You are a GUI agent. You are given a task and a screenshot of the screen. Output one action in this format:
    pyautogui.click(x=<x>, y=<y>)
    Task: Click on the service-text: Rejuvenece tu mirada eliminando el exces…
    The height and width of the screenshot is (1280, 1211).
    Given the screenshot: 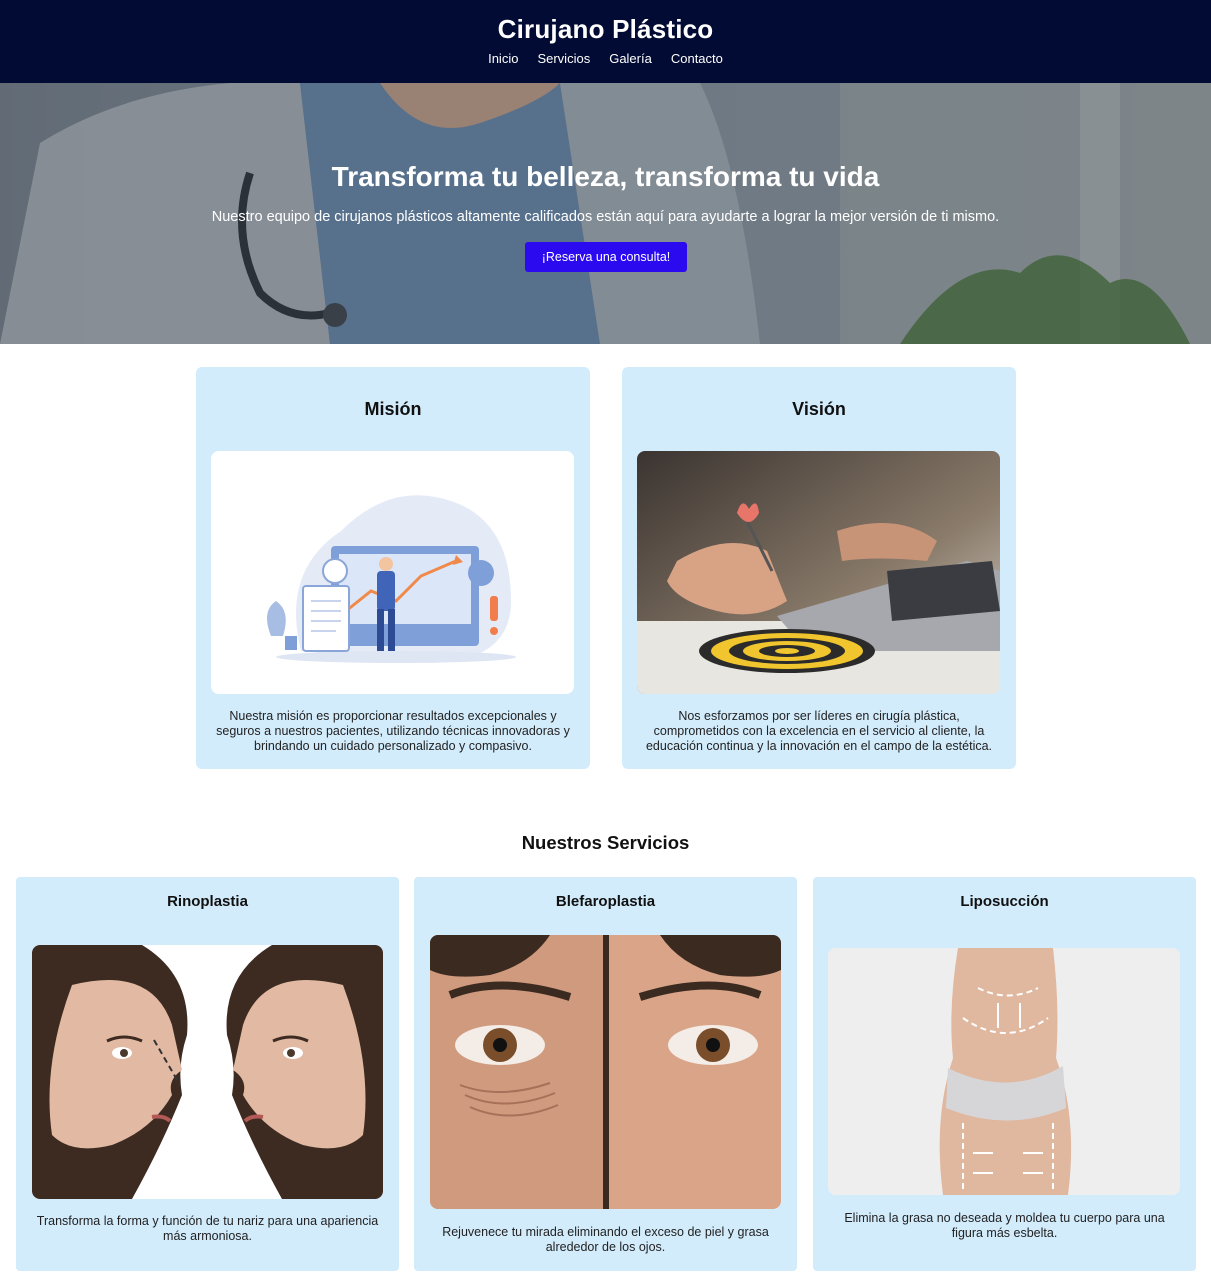 What is the action you would take?
    pyautogui.click(x=605, y=1239)
    